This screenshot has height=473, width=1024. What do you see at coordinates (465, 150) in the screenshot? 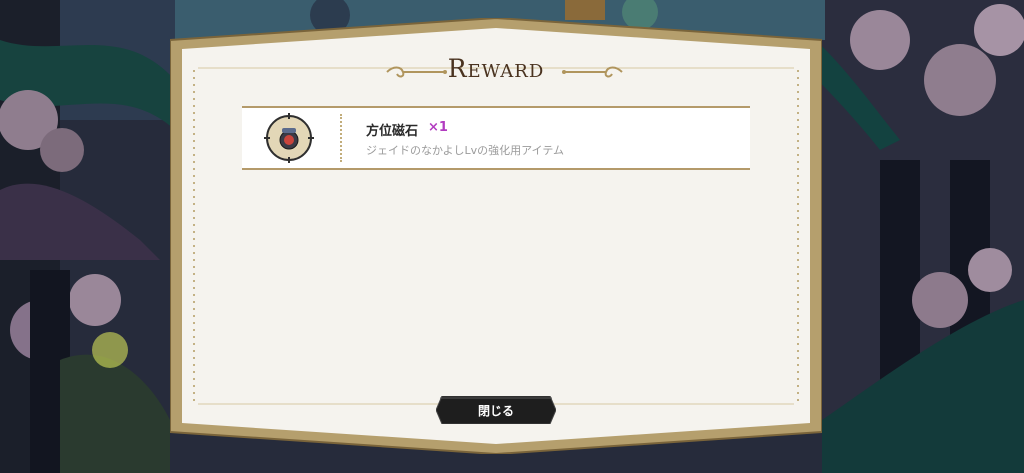
I see `reward-item-description: ジェイドのなかよしLvの強化用アイテム` at bounding box center [465, 150].